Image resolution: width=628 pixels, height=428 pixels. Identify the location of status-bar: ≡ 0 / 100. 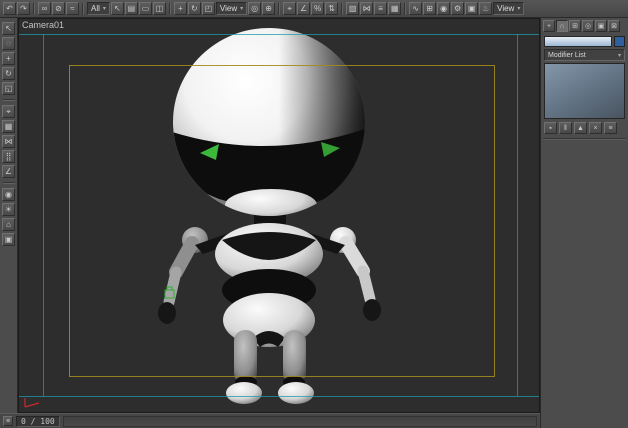
(270, 420).